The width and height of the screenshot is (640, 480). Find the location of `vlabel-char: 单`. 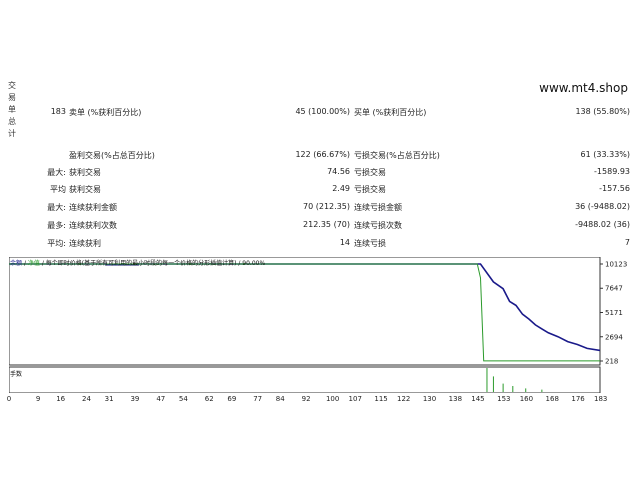

vlabel-char: 单 is located at coordinates (12, 109).